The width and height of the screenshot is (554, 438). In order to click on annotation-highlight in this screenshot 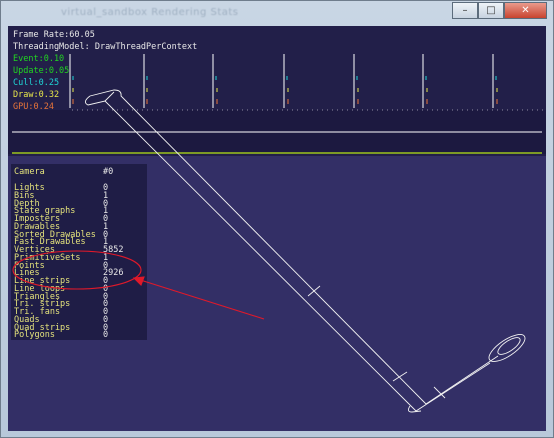, I will do `click(138, 285)`.